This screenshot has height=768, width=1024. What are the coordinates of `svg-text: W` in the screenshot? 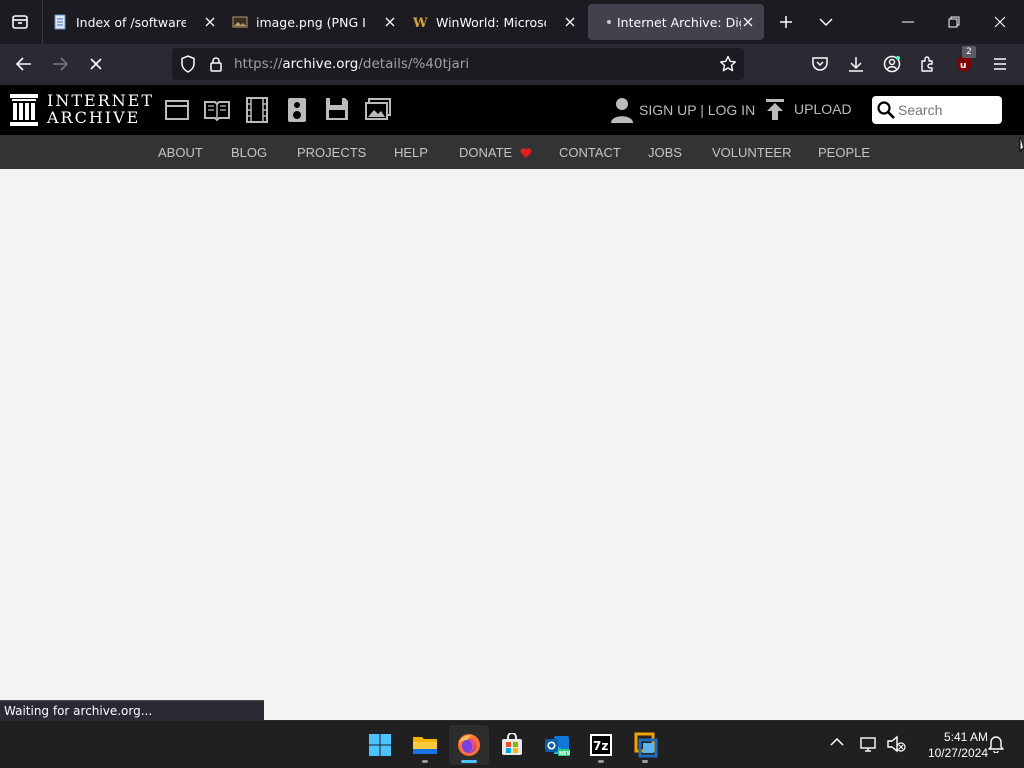 It's located at (420, 23).